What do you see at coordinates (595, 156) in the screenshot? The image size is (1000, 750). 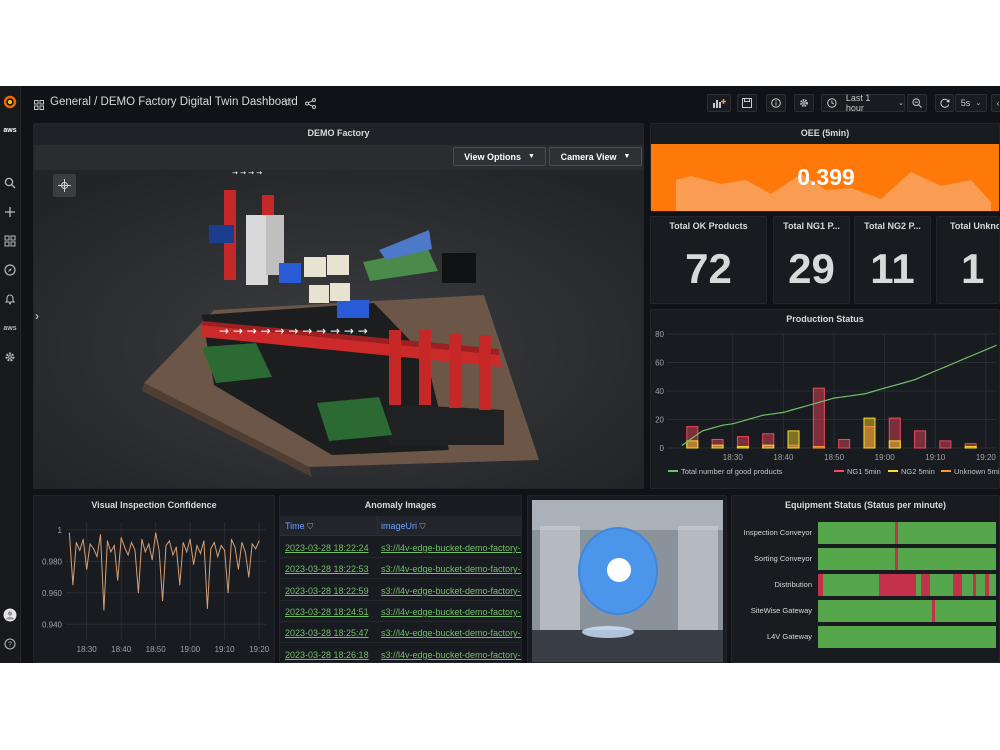 I see `camera-view-button: Camera View ▼` at bounding box center [595, 156].